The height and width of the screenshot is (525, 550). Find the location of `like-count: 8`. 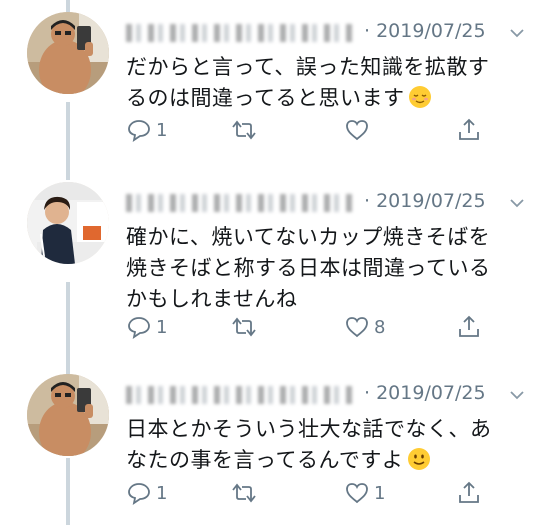

like-count: 8 is located at coordinates (380, 327).